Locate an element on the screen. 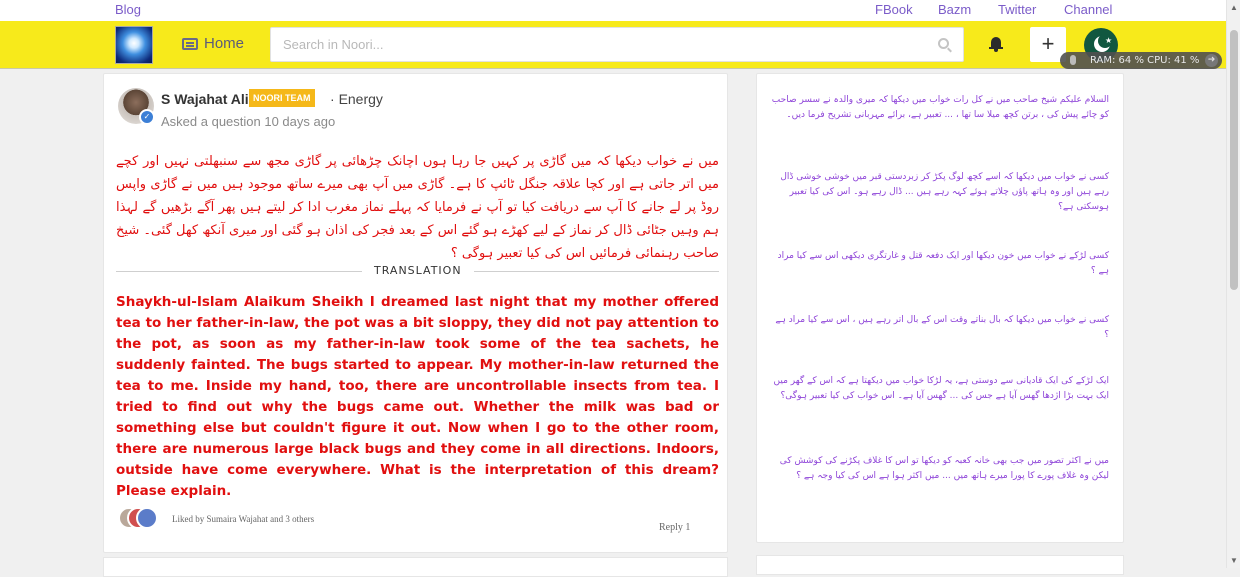 The width and height of the screenshot is (1240, 577). next-card is located at coordinates (415, 567).